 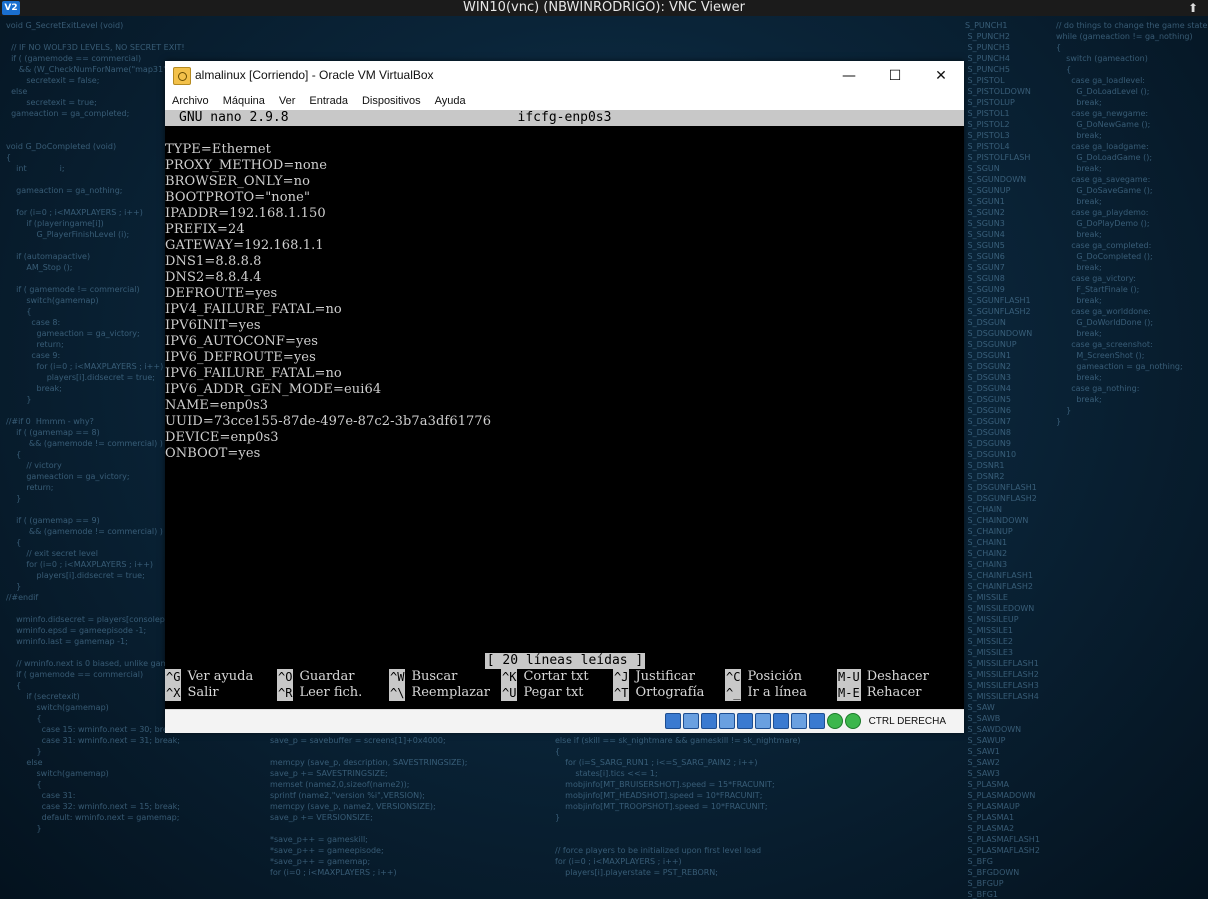 What do you see at coordinates (213, 453) in the screenshot?
I see `file-line: ONBOOT=yes` at bounding box center [213, 453].